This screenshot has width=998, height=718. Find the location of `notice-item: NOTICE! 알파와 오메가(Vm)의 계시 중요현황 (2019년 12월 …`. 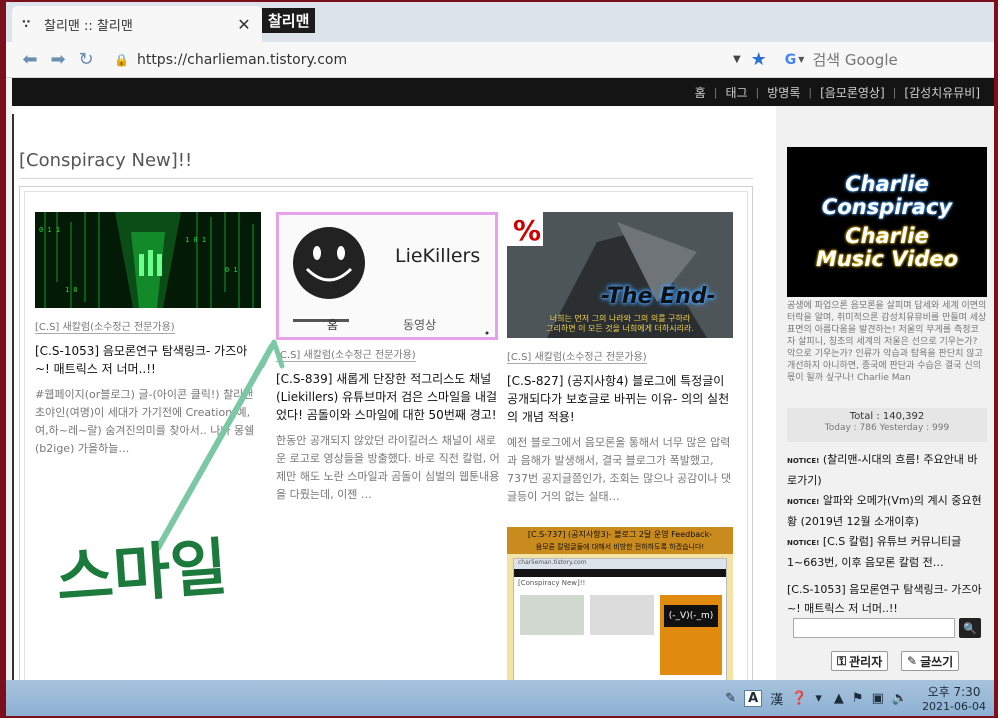

notice-item: NOTICE! 알파와 오메가(Vm)의 계시 중요현황 (2019년 12월 … is located at coordinates (887, 511).